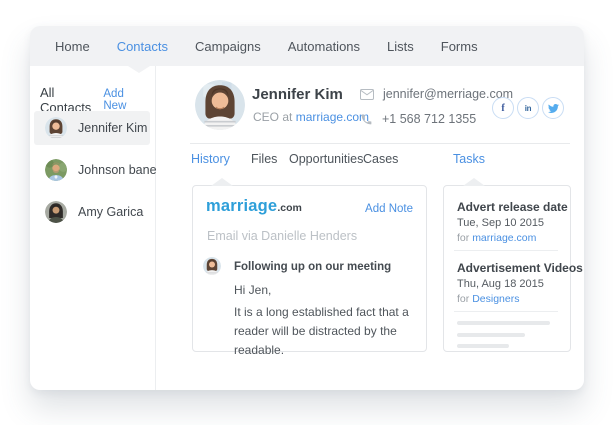  Describe the element at coordinates (313, 267) in the screenshot. I see `message-title: Following up on our meeting` at that location.